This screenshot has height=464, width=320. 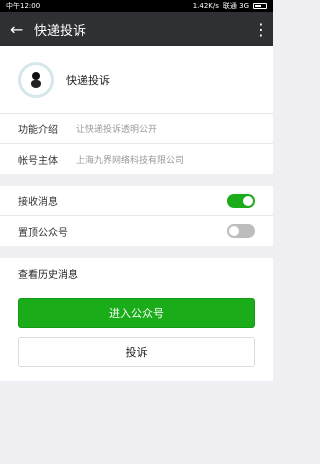 I want to click on arrow-left-icon: ←, so click(x=22, y=29).